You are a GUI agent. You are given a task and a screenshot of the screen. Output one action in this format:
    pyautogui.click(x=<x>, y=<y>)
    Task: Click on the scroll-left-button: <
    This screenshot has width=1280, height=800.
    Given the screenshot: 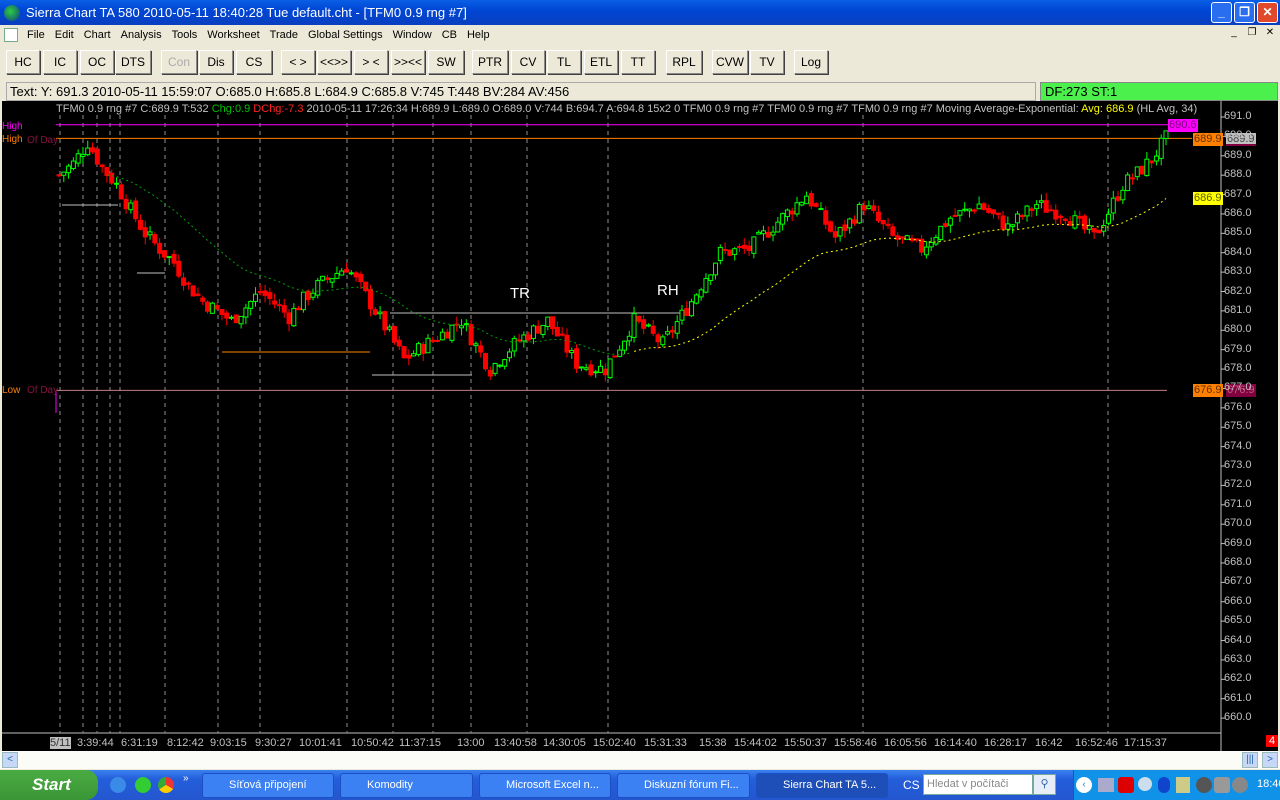 What is the action you would take?
    pyautogui.click(x=10, y=760)
    